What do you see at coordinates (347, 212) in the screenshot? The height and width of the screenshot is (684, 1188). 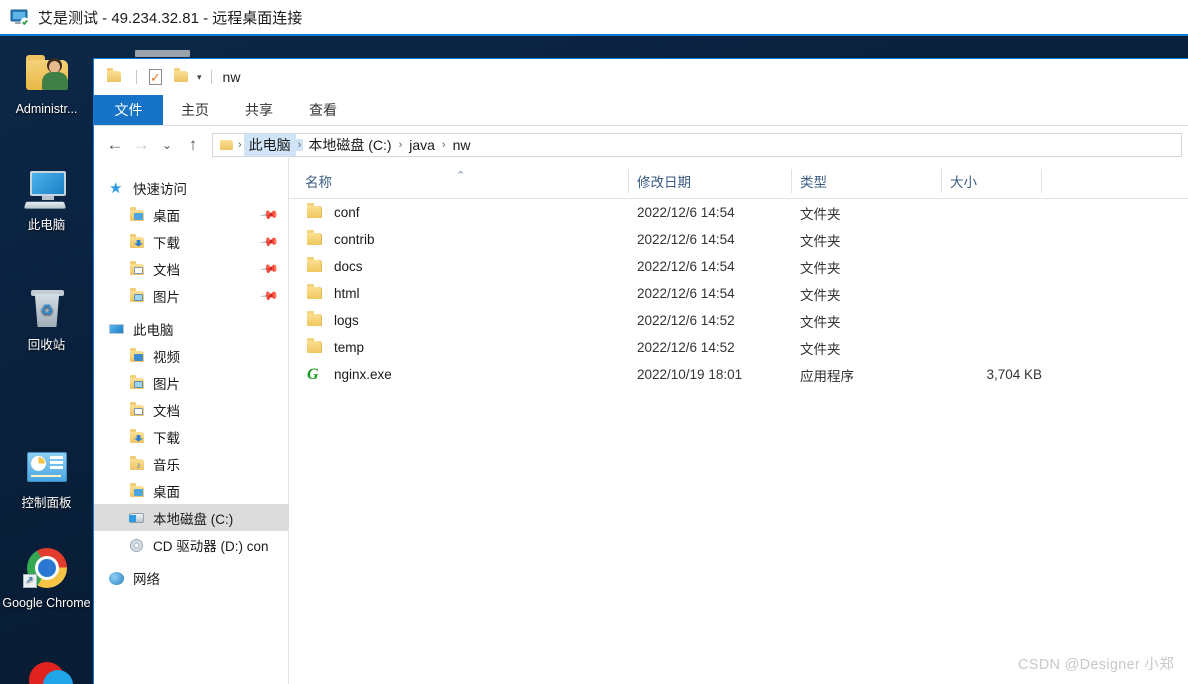 I see `file-name: conf` at bounding box center [347, 212].